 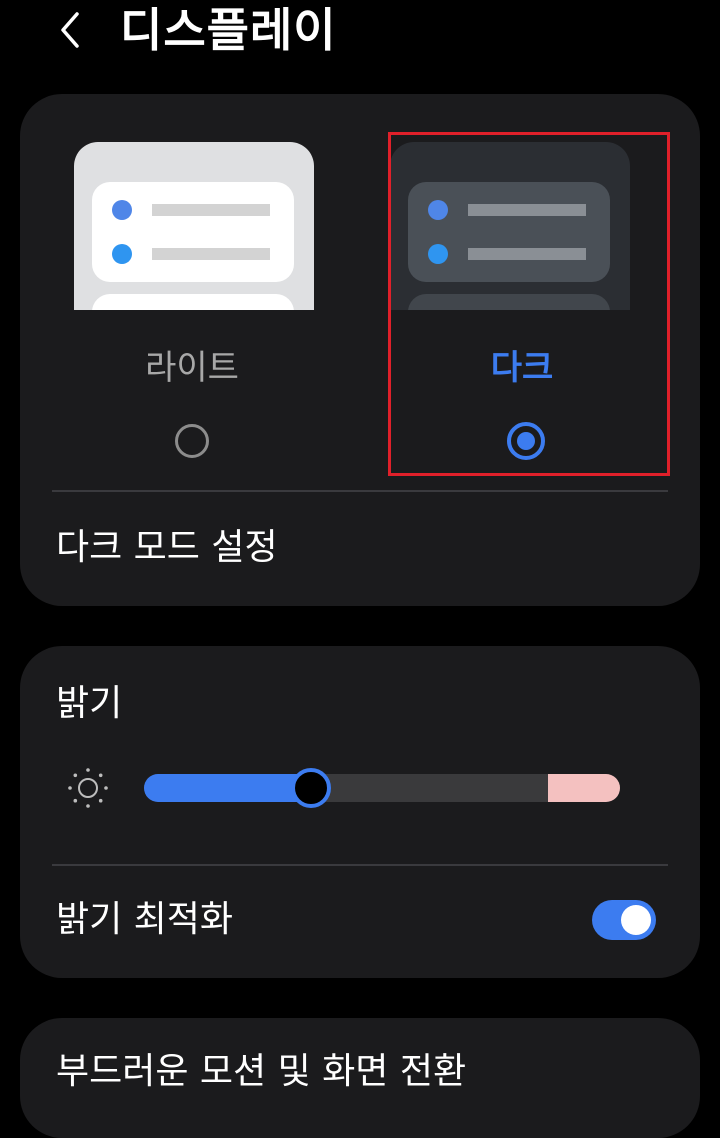 I want to click on slider-fill, so click(x=227, y=788).